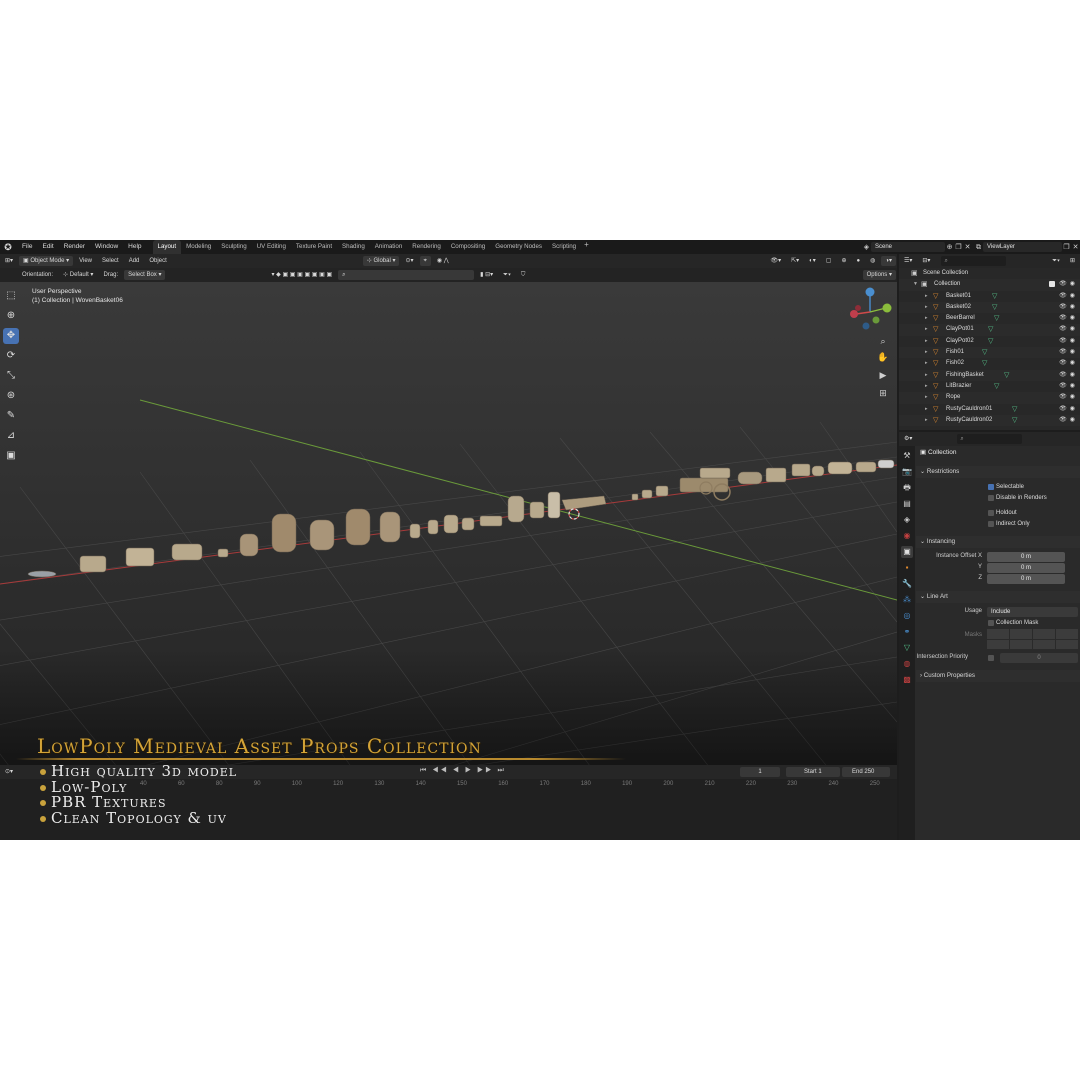 This screenshot has height=1080, width=1080. What do you see at coordinates (775, 261) in the screenshot?
I see `visibility-icon: 👁▾` at bounding box center [775, 261].